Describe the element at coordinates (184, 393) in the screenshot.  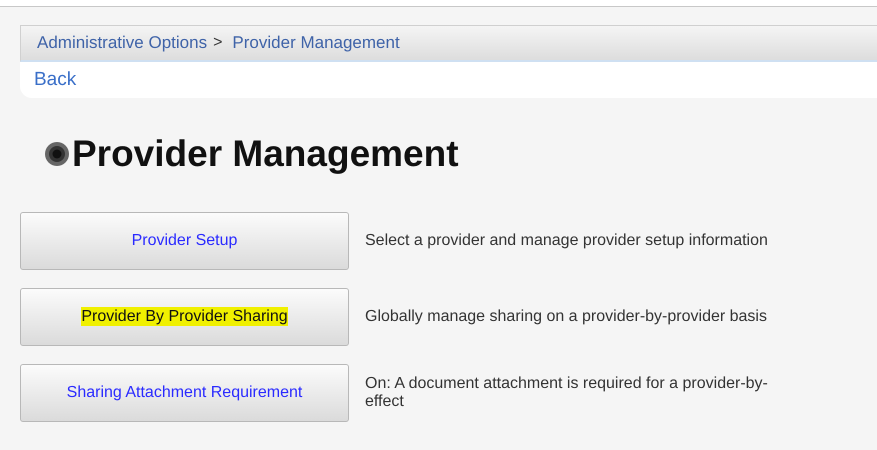
I see `option-button: Sharing Attachment Requirement` at that location.